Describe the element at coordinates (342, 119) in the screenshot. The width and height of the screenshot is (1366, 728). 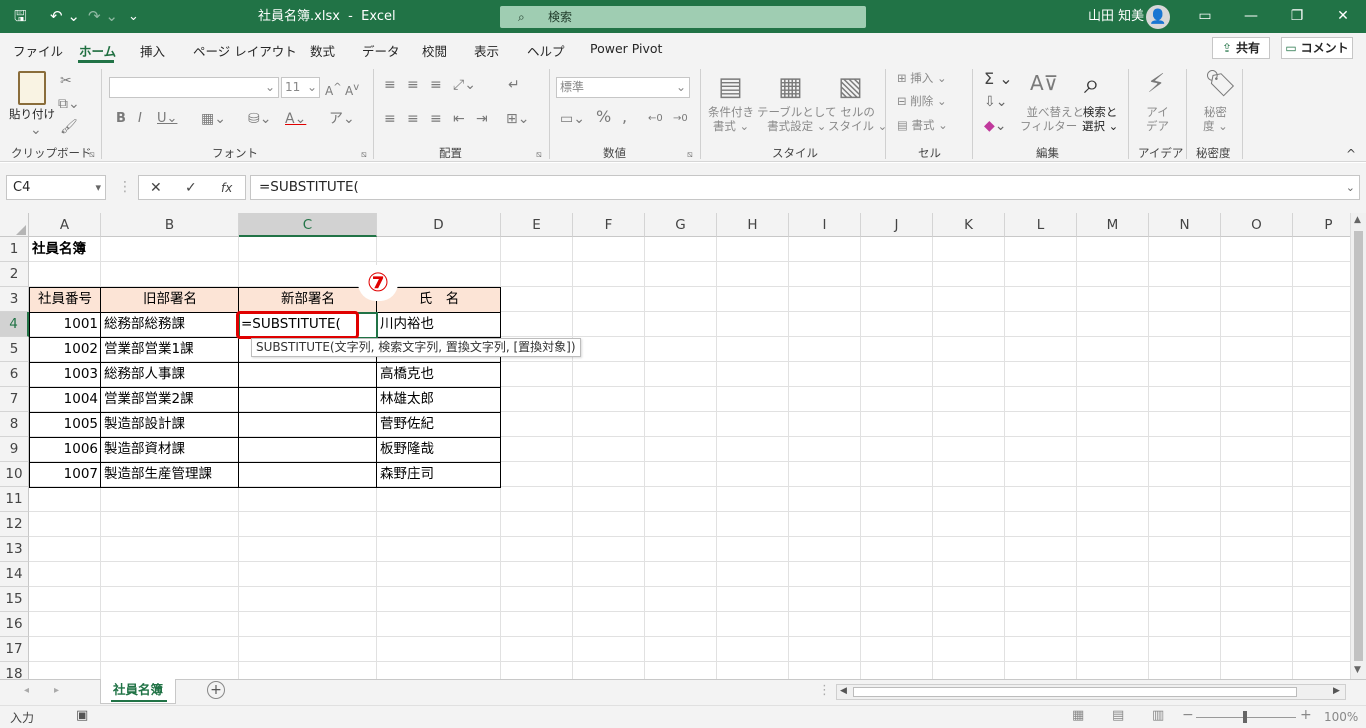
I see `phonetic-icon: ア⌄` at that location.